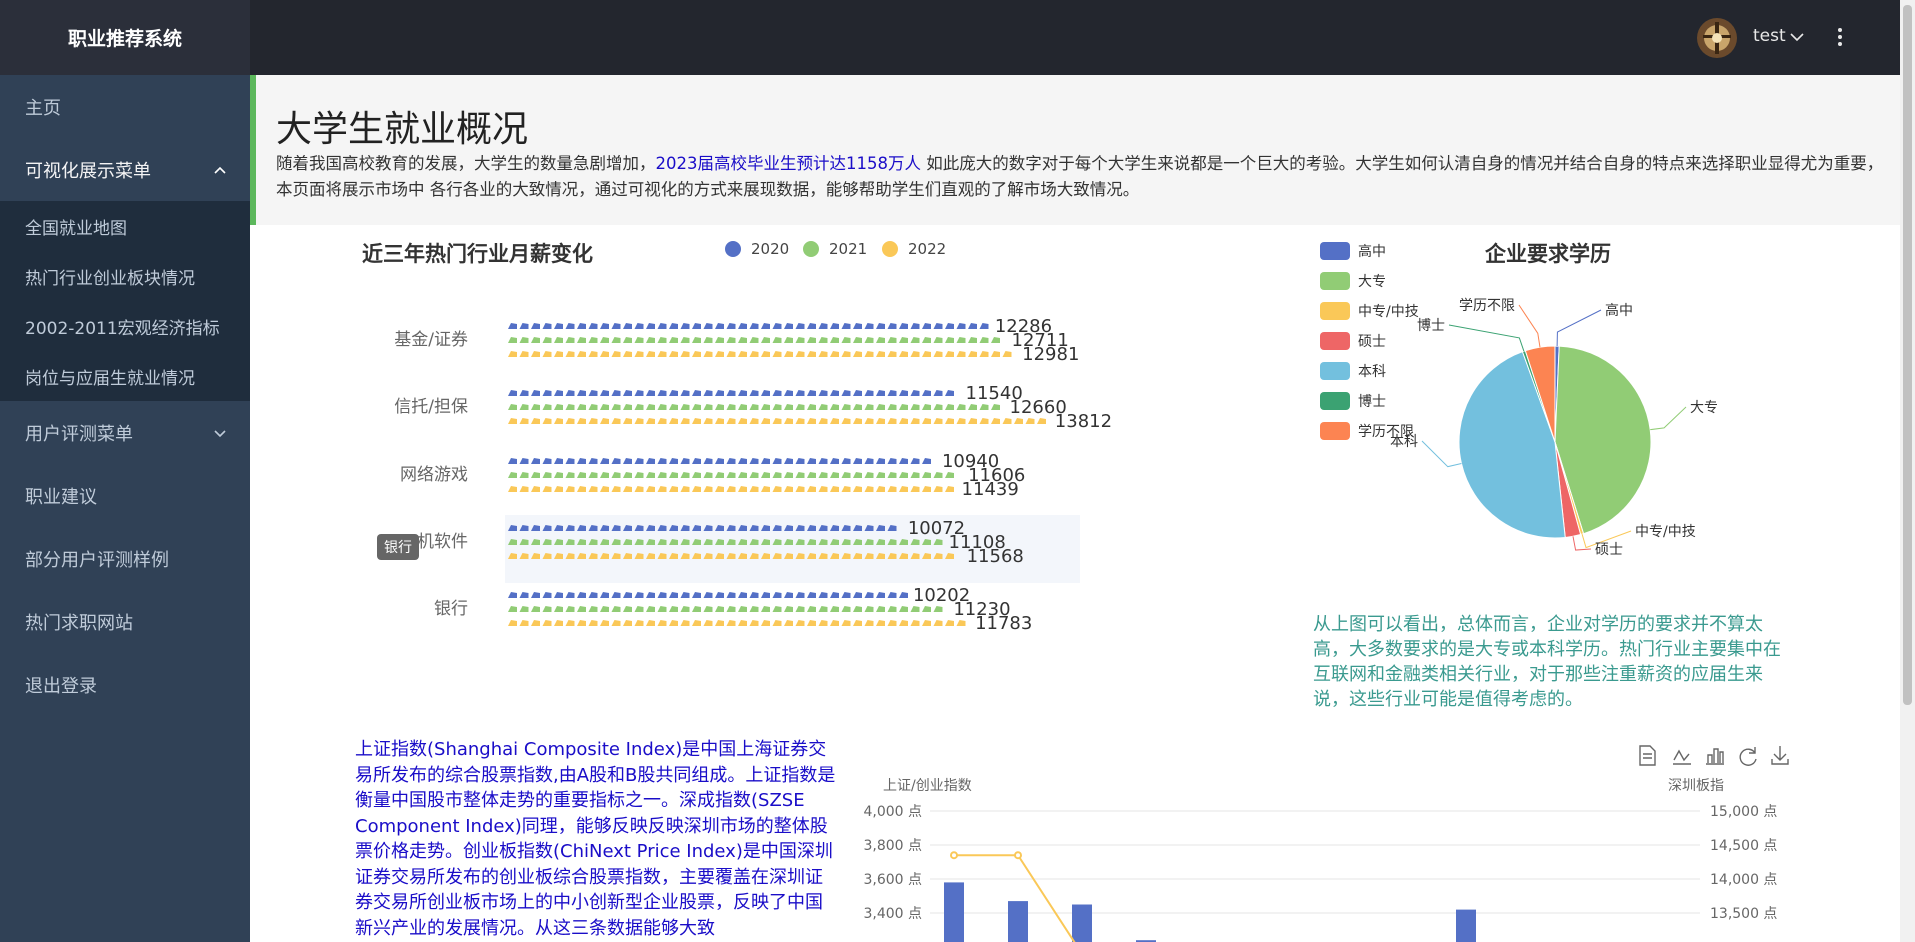 This screenshot has width=1915, height=942. Describe the element at coordinates (1431, 325) in the screenshot. I see `pie-label: 博士` at that location.